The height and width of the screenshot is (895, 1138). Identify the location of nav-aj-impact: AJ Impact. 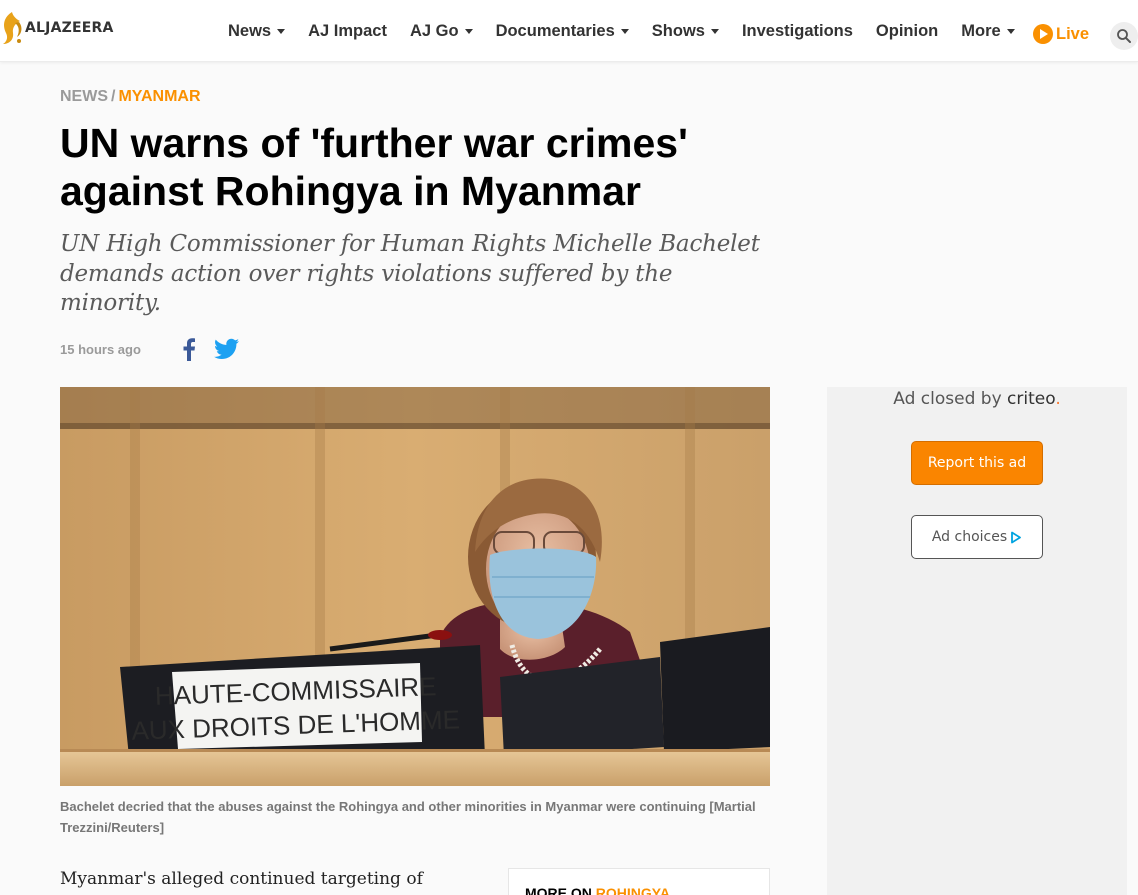
(347, 31).